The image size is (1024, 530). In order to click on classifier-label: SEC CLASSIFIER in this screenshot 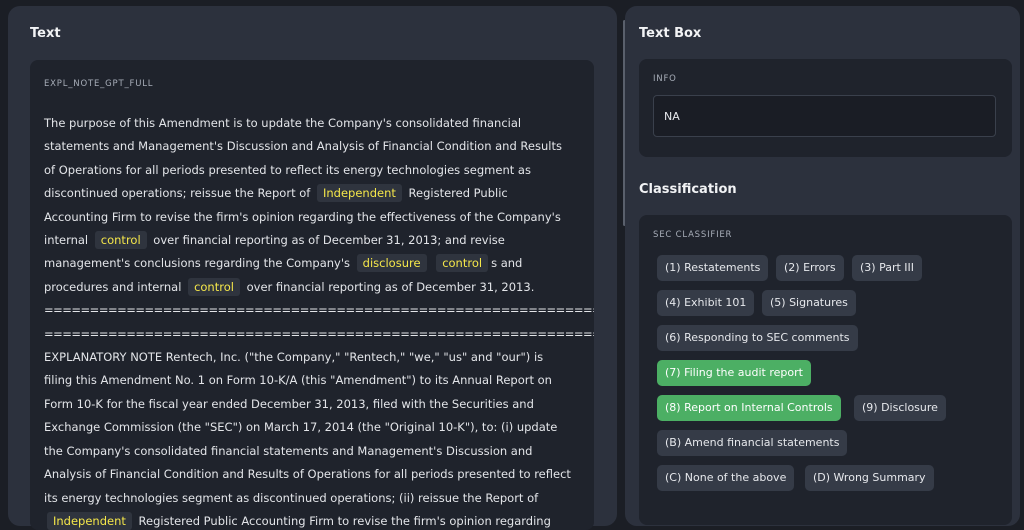, I will do `click(693, 235)`.